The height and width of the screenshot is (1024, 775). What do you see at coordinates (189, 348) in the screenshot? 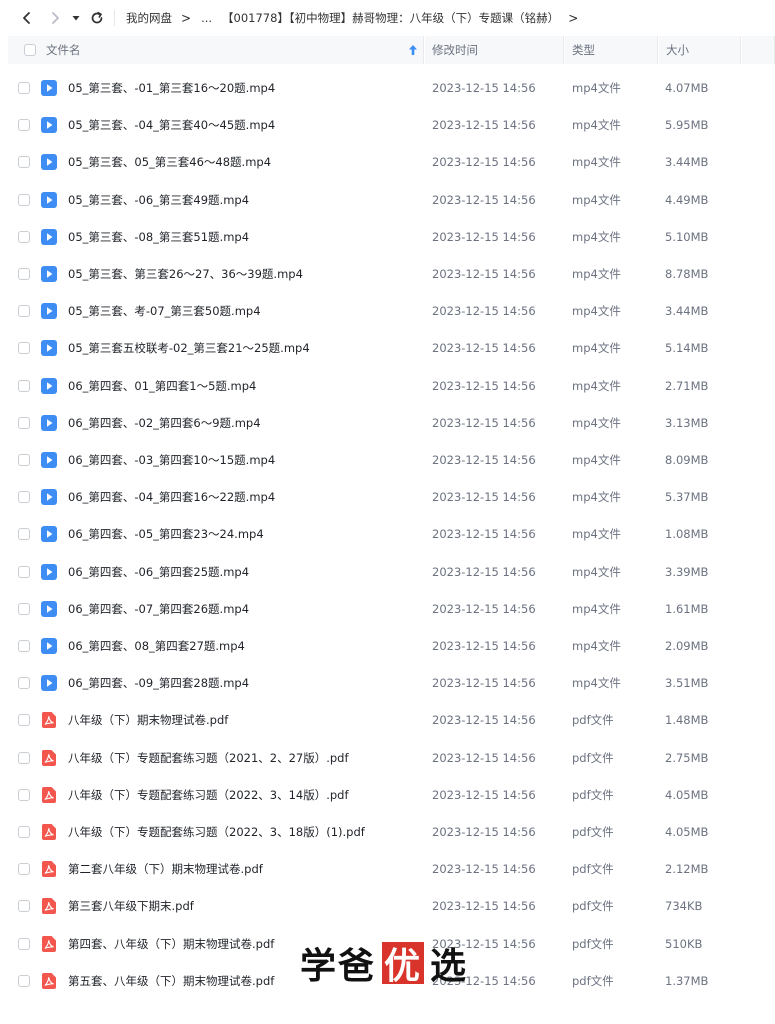
I see `file-name: 05_第三套五校联考-02_第三套21～25题.mp4` at bounding box center [189, 348].